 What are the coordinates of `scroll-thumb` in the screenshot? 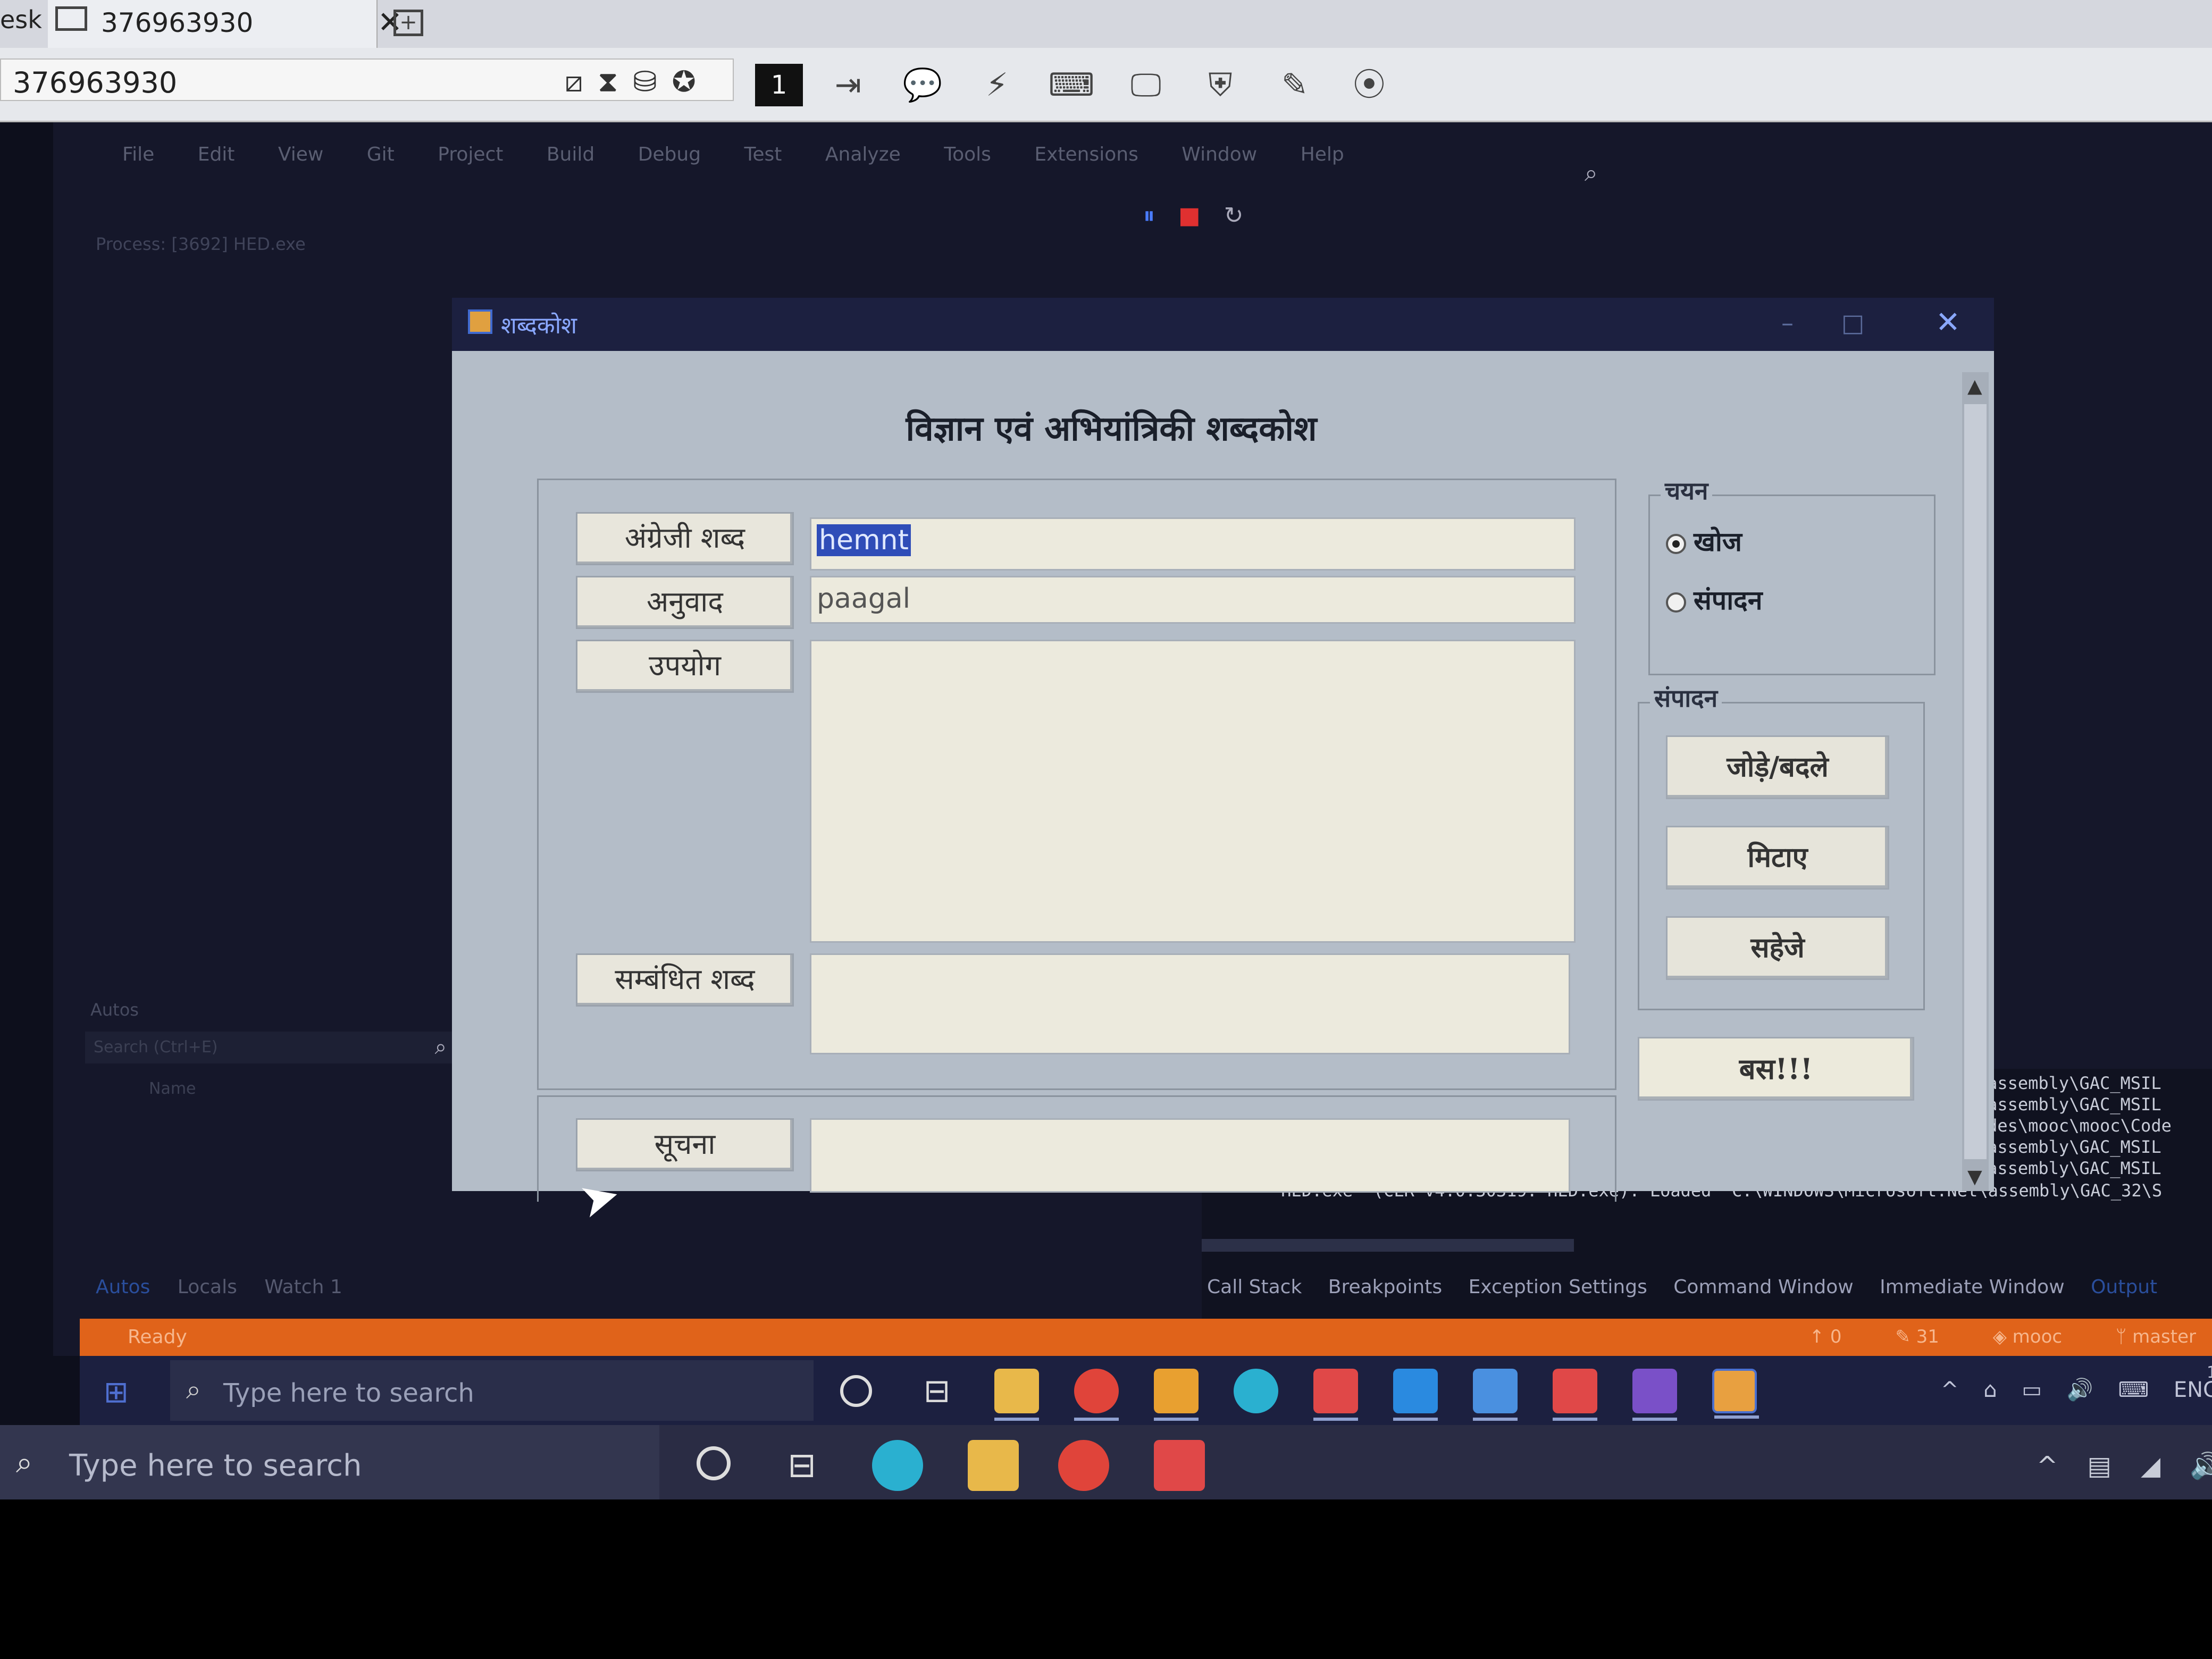 It's located at (1975, 781).